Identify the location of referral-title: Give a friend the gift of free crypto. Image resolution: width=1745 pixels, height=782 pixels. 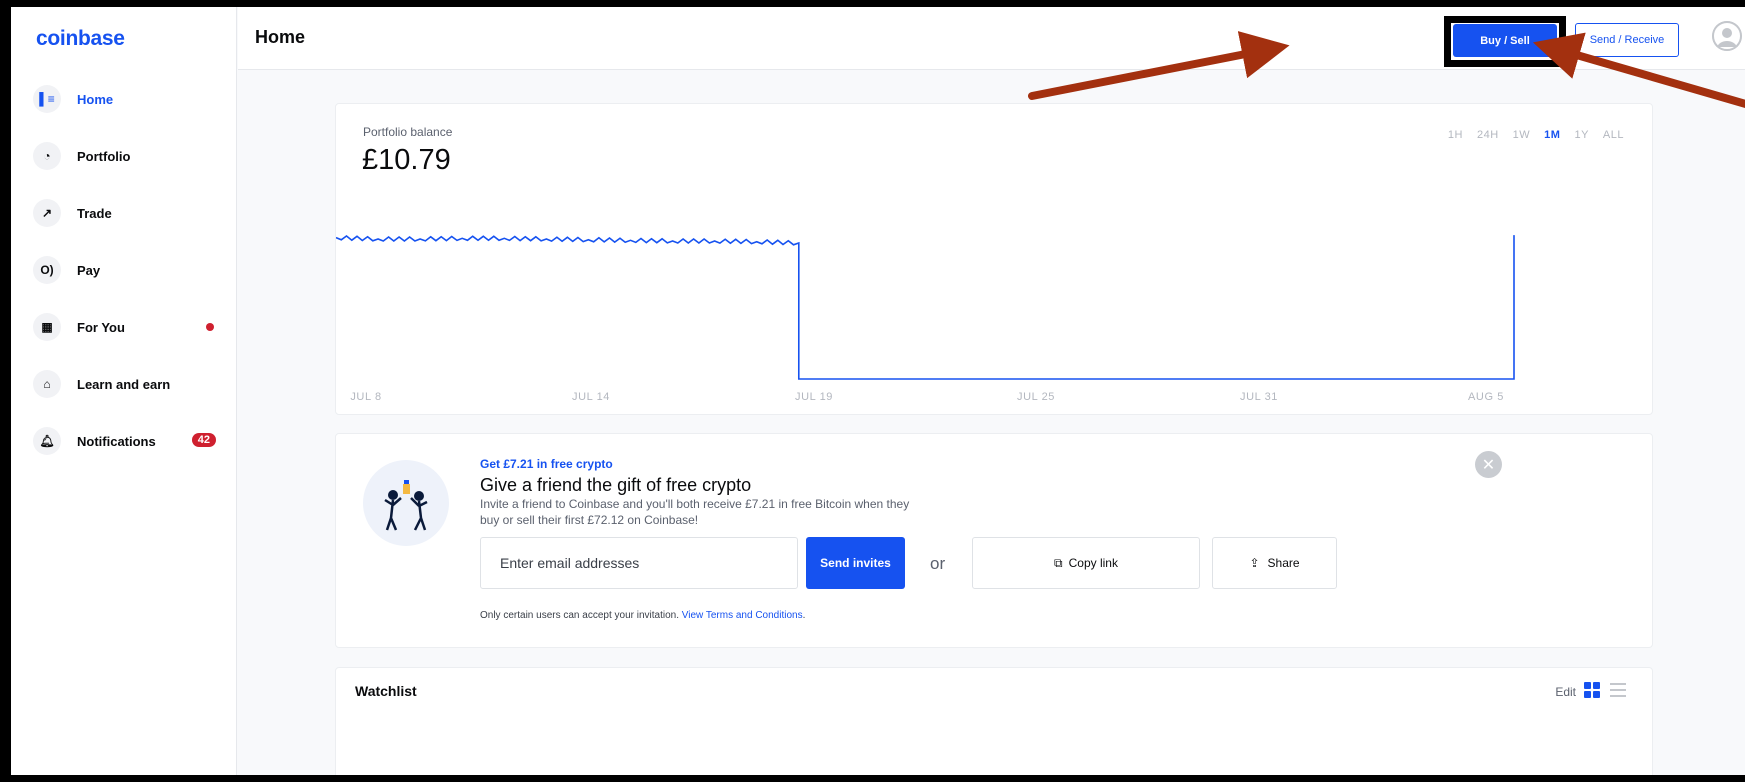
(616, 485).